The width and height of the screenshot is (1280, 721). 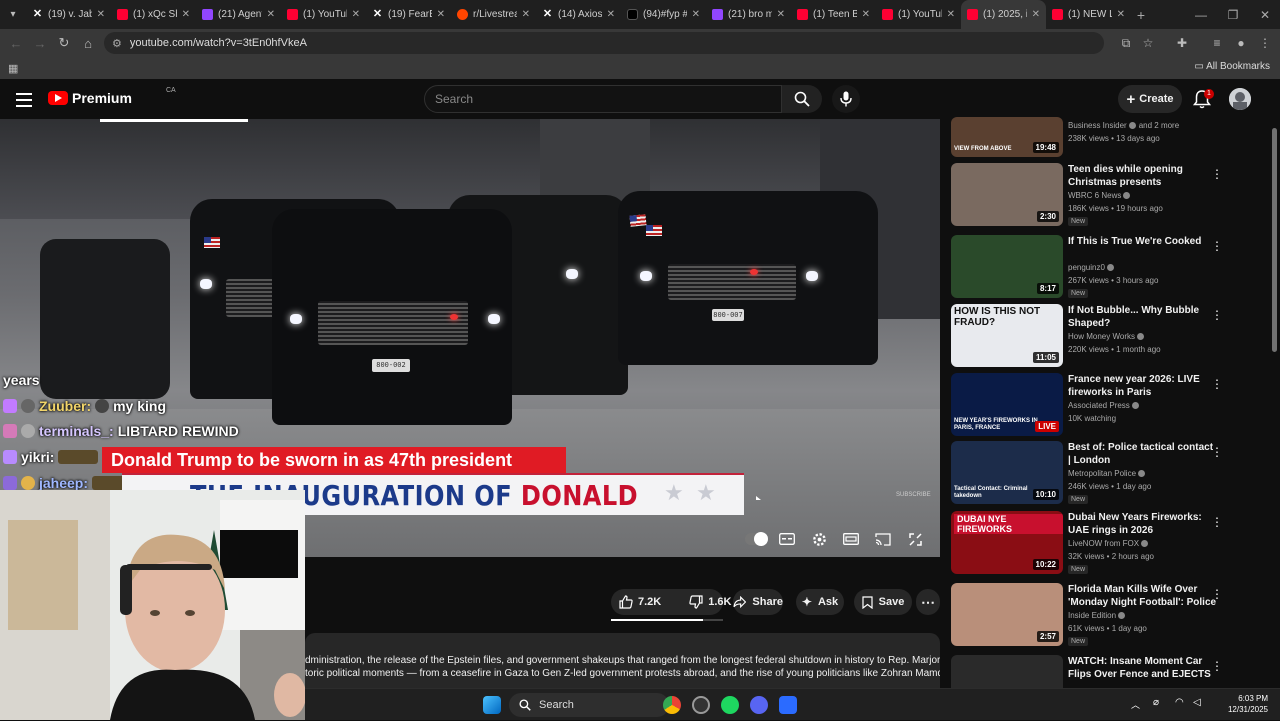 I want to click on tray-icon: ⌀, so click(x=1156, y=702).